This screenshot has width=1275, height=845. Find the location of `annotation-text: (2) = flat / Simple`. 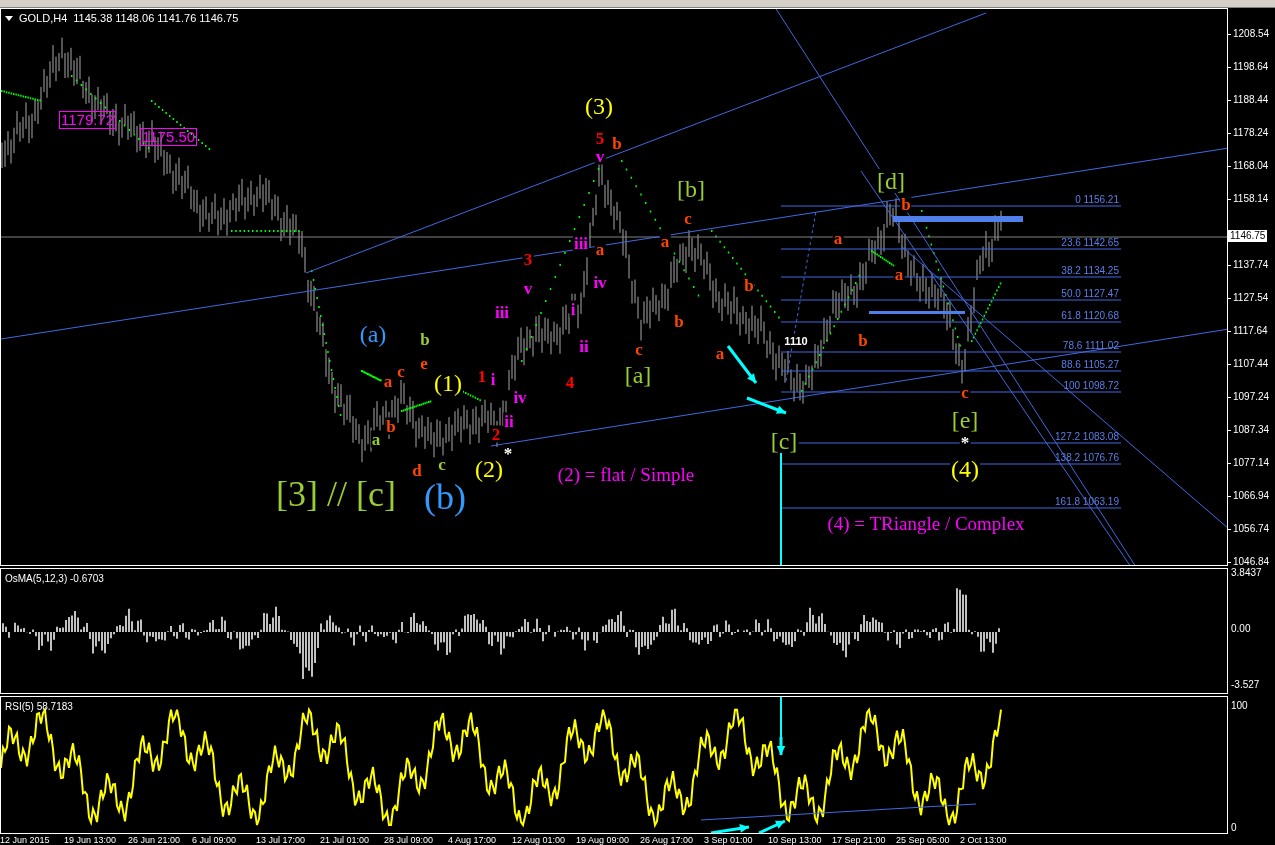

annotation-text: (2) = flat / Simple is located at coordinates (626, 474).